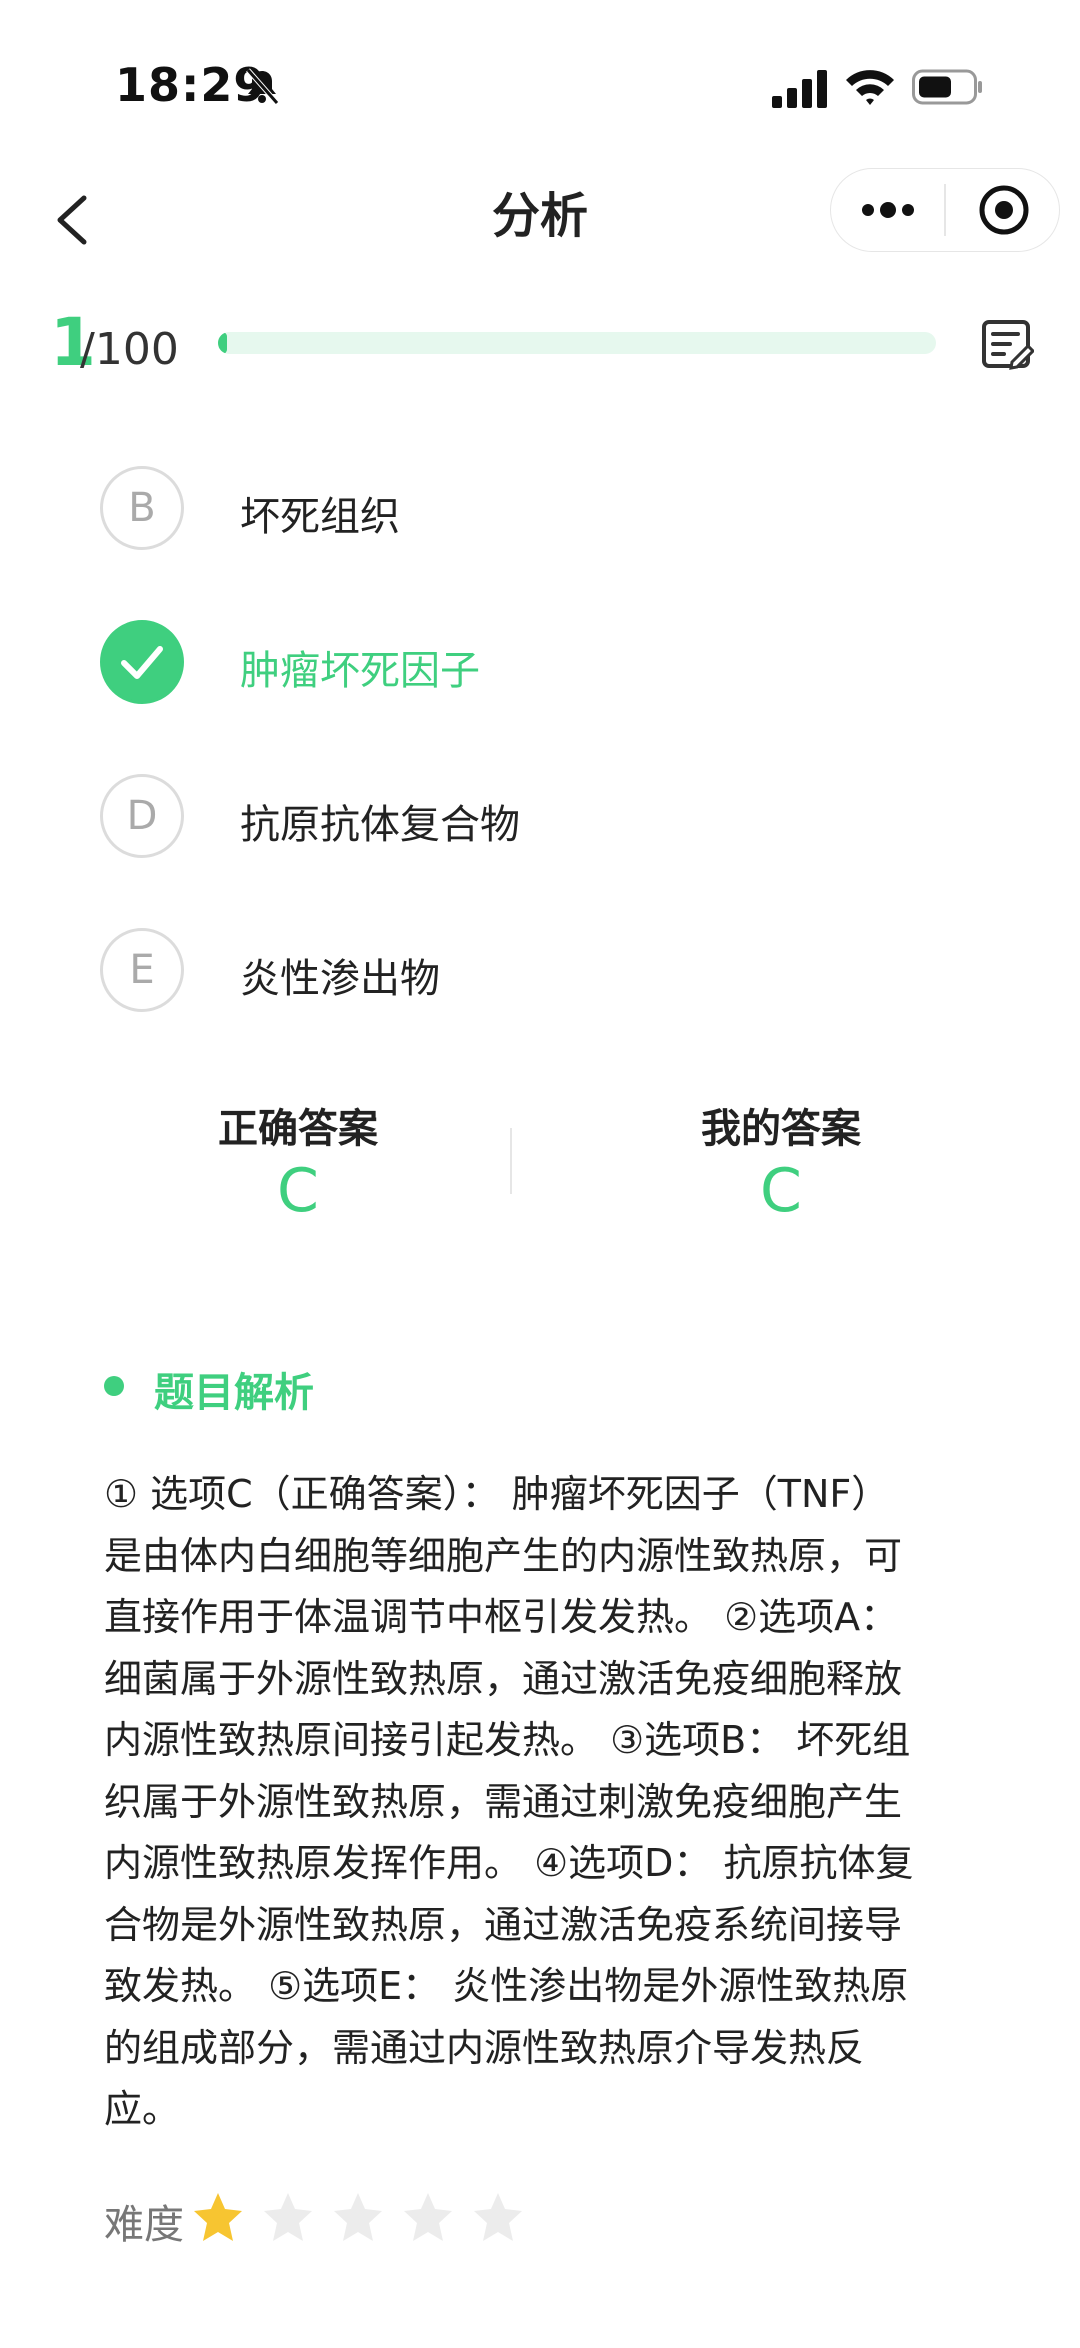 The image size is (1080, 2348). What do you see at coordinates (799, 89) in the screenshot?
I see `signal-icon` at bounding box center [799, 89].